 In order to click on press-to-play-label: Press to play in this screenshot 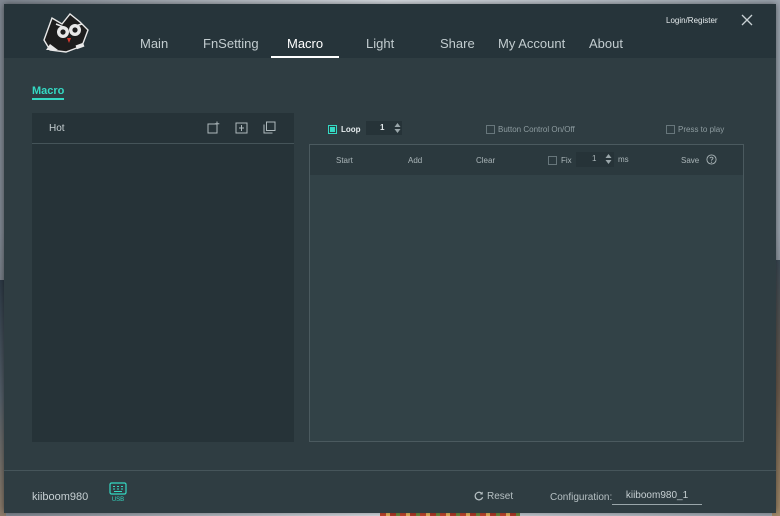, I will do `click(701, 129)`.